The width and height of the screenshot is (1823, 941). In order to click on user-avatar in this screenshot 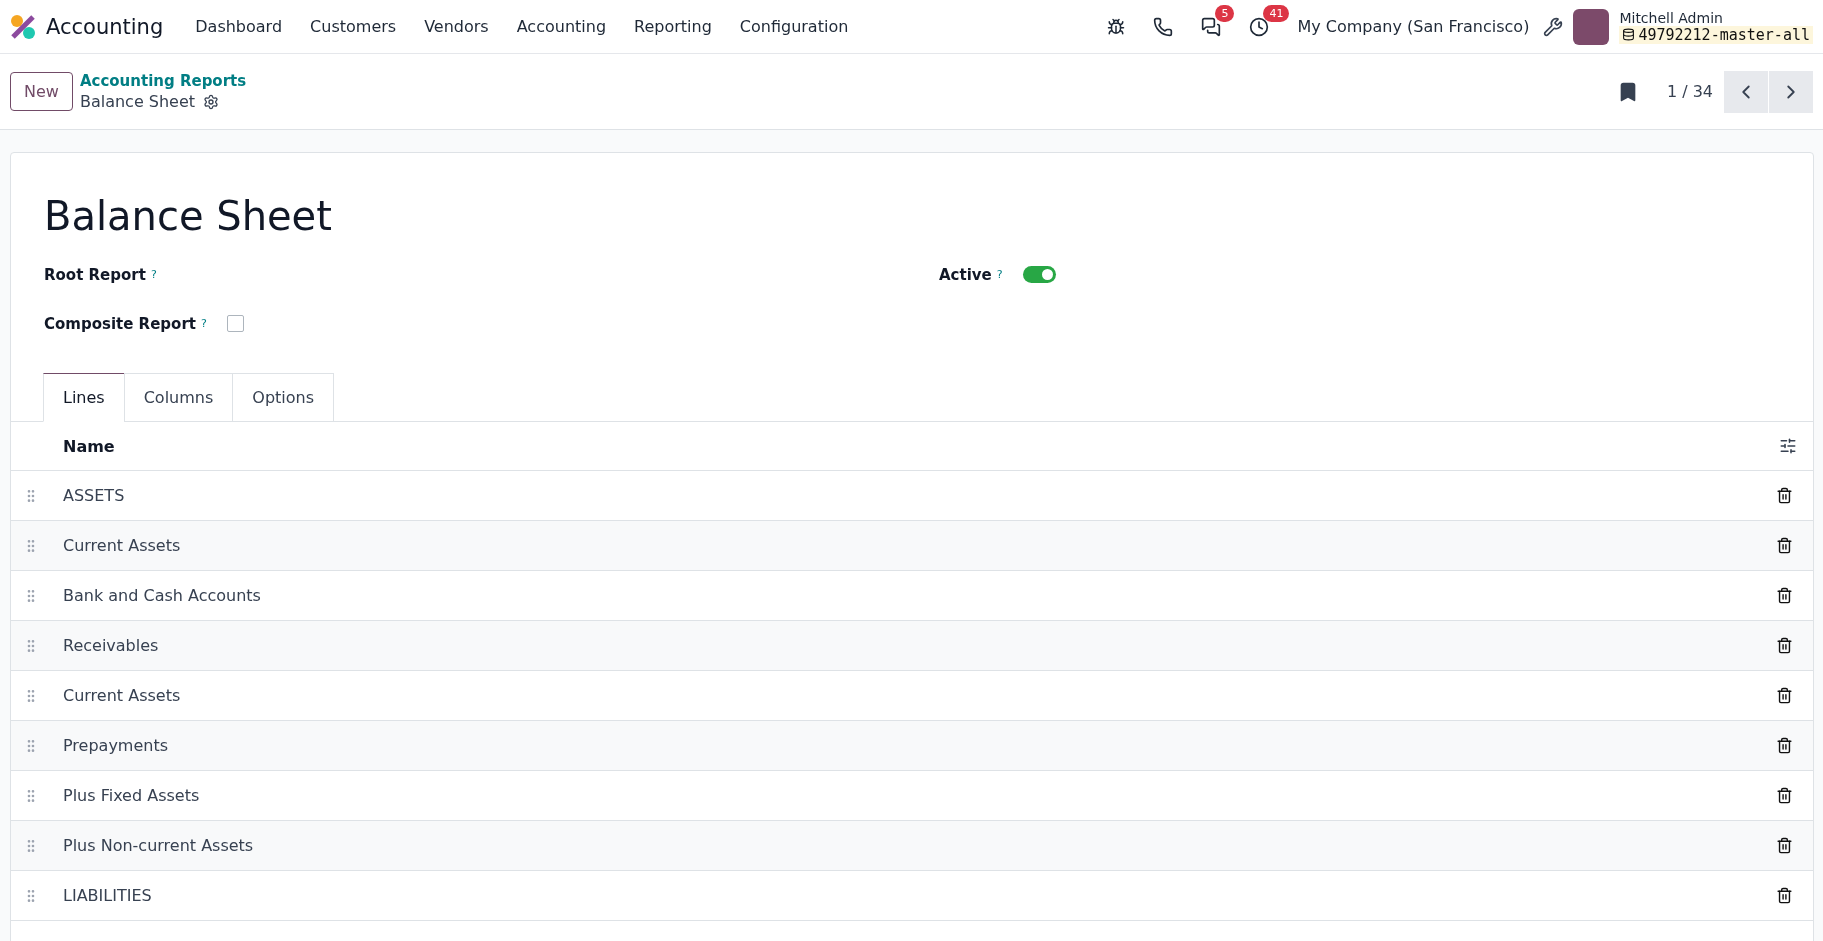, I will do `click(1591, 26)`.